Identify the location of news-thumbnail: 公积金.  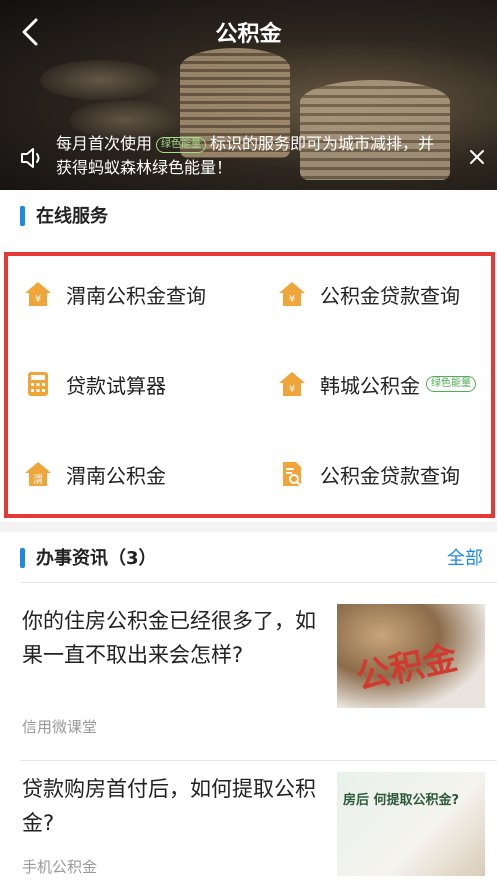
(411, 656).